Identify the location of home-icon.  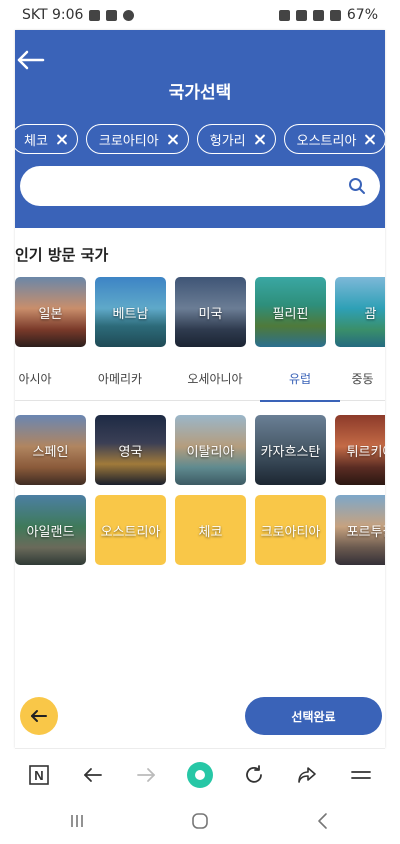
(200, 821).